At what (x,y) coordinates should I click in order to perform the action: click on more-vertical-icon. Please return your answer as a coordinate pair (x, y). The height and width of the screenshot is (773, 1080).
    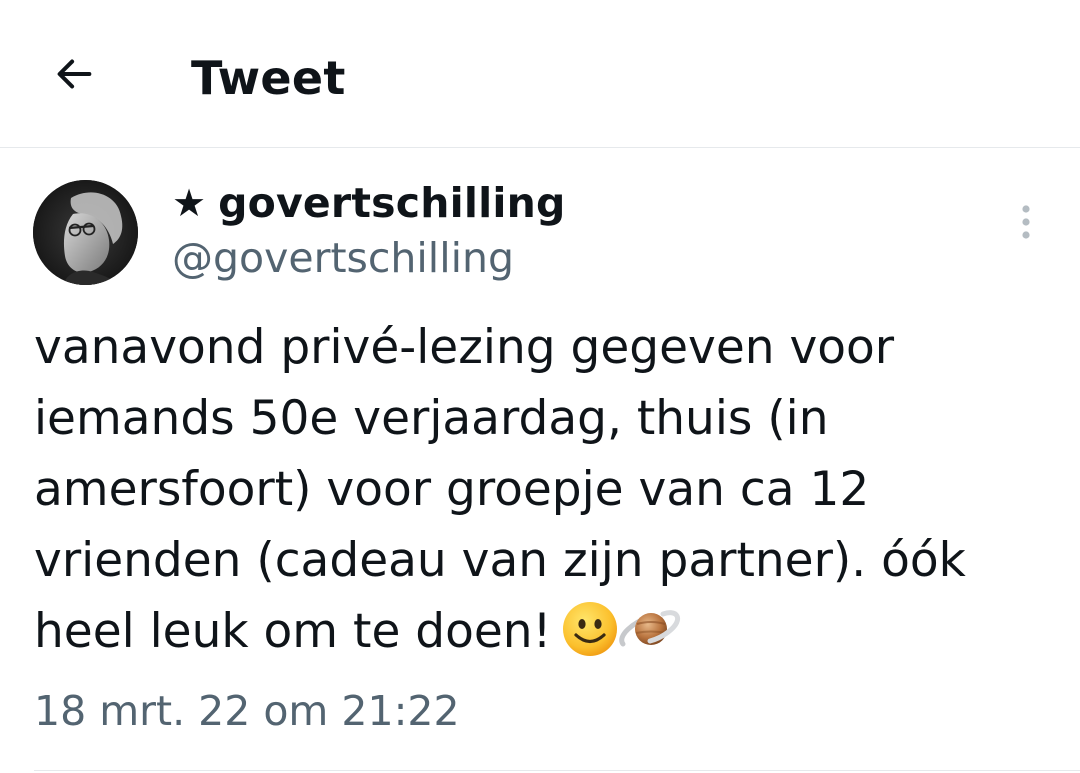
    Looking at the image, I should click on (1026, 222).